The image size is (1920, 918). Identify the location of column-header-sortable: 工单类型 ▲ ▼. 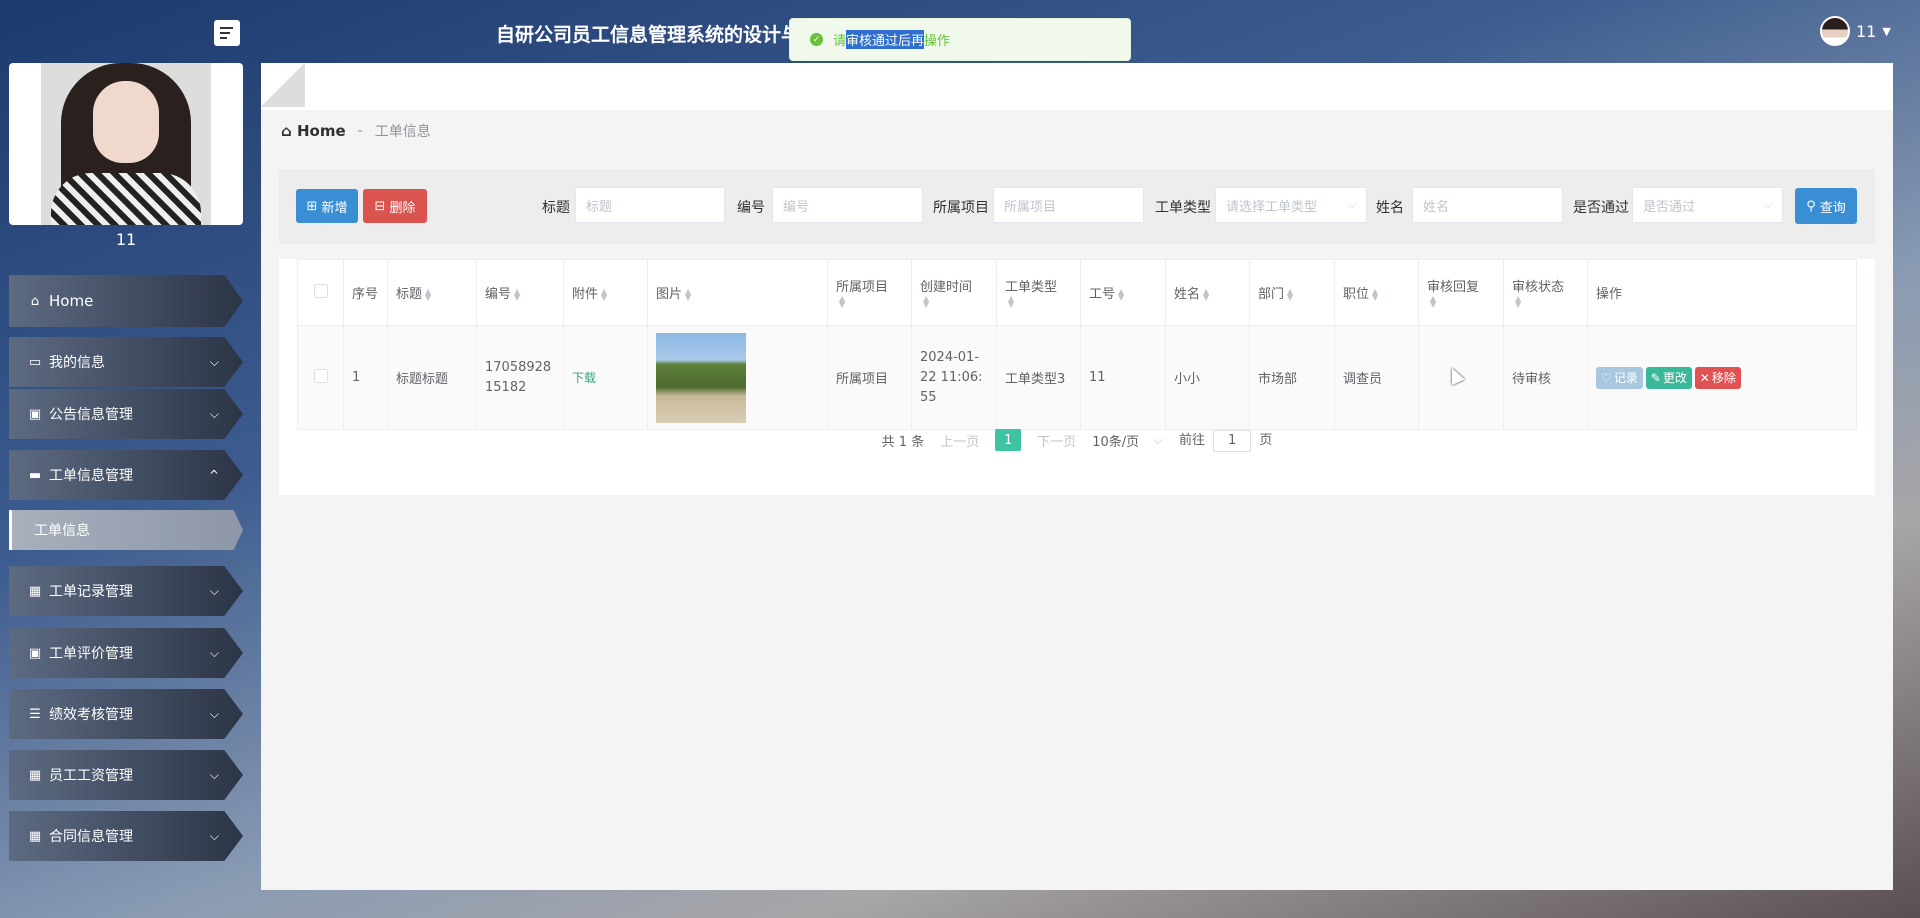
(1038, 292).